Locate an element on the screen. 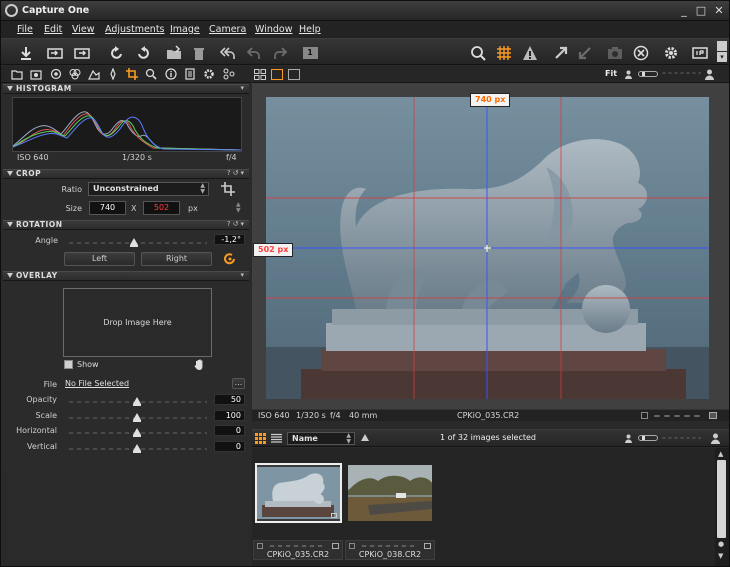 Image resolution: width=730 pixels, height=567 pixels. settings-icon is located at coordinates (671, 52).